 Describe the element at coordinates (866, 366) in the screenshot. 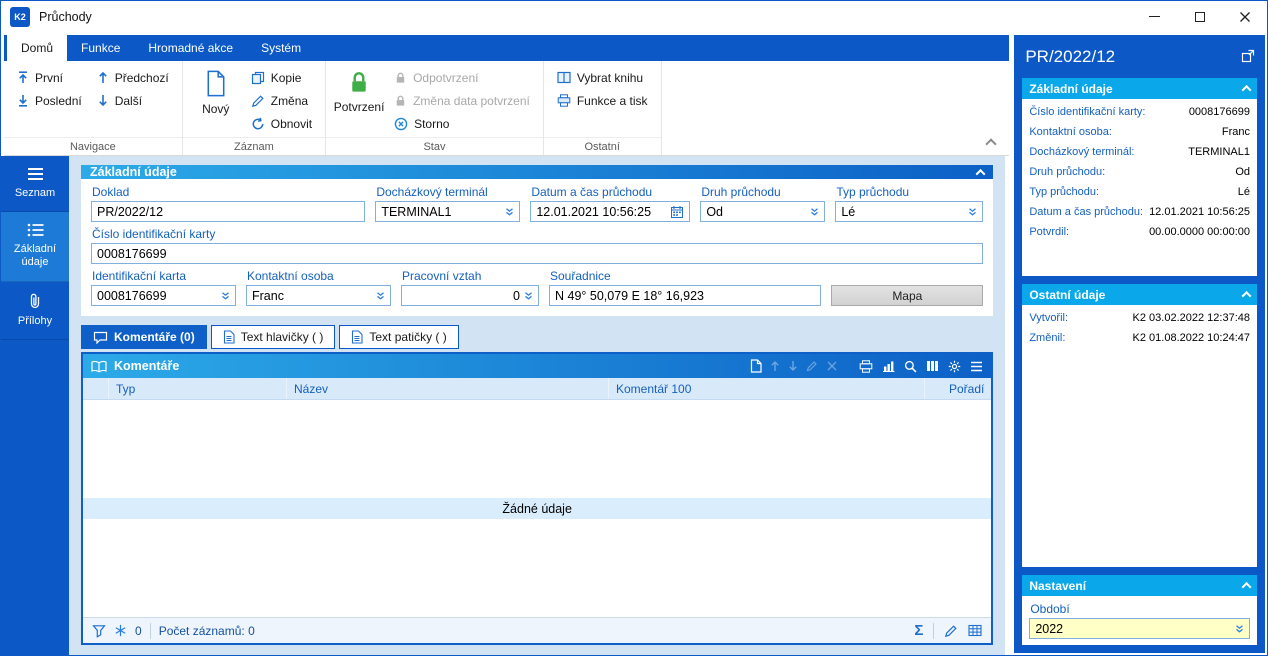

I see `print-icon` at that location.